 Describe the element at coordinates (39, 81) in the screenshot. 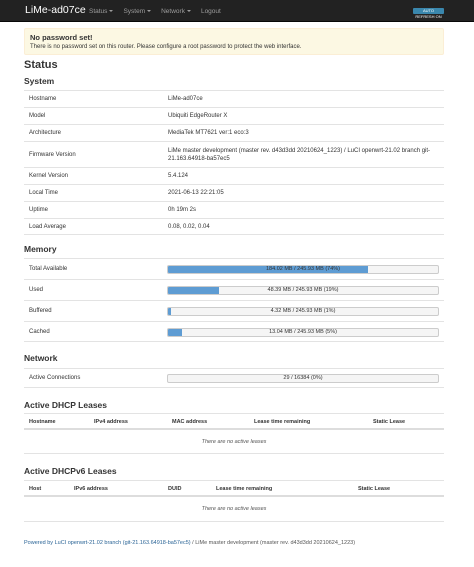

I see `system-section-title: System` at that location.